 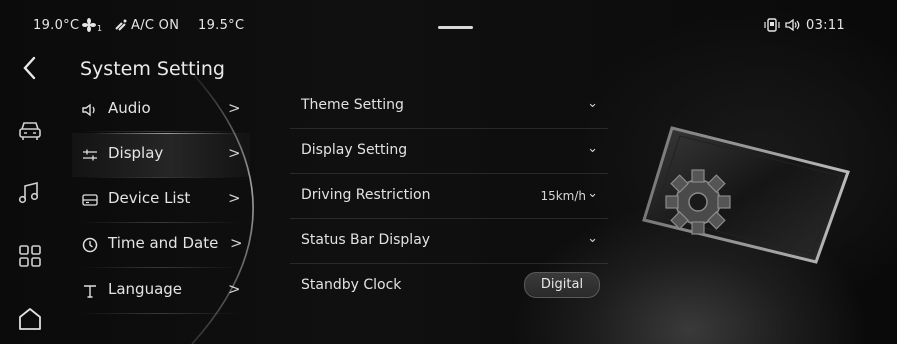 I want to click on home-icon, so click(x=30, y=319).